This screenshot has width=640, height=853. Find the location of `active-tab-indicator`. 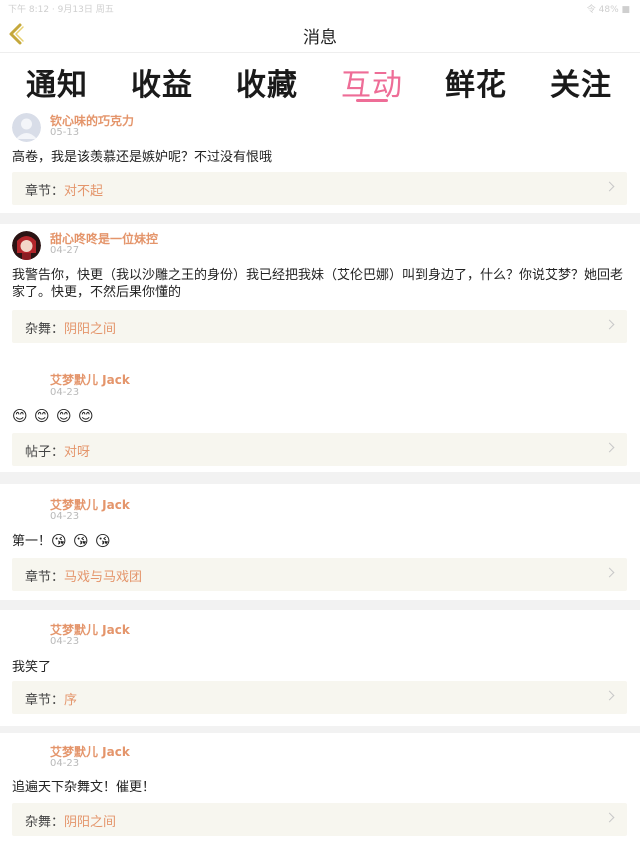

active-tab-indicator is located at coordinates (372, 100).